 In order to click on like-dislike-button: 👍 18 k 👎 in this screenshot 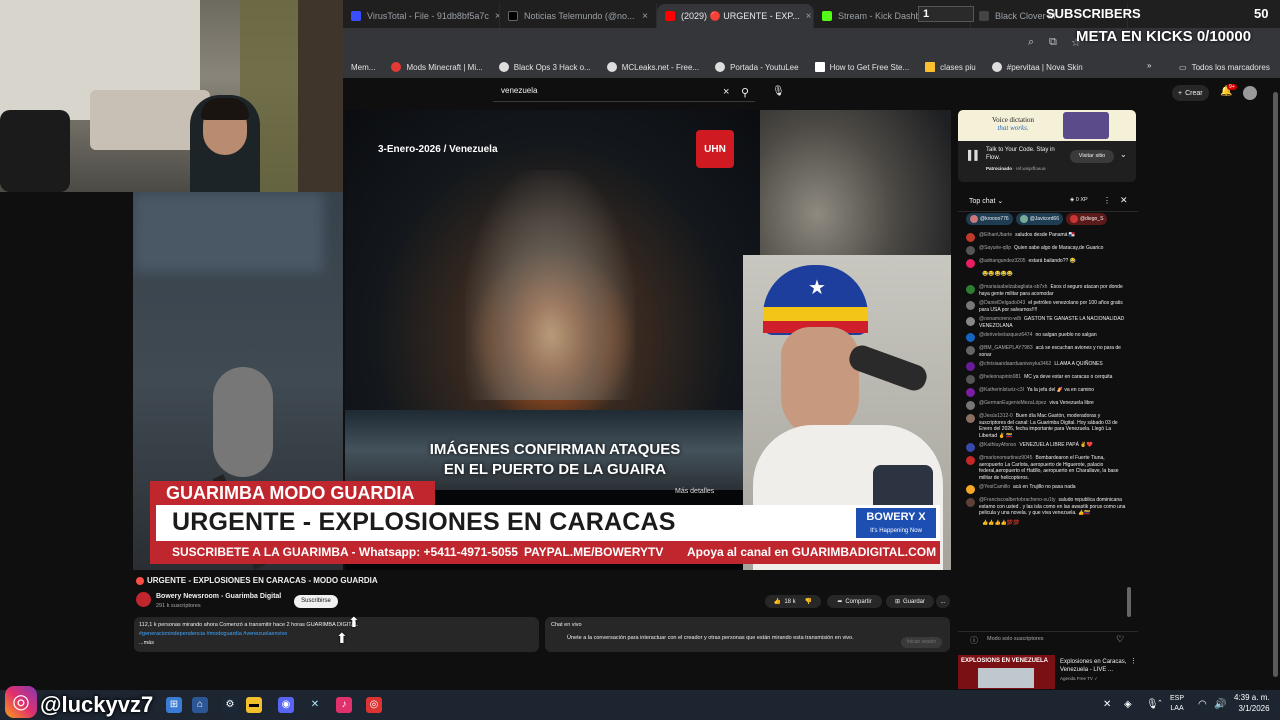, I will do `click(793, 601)`.